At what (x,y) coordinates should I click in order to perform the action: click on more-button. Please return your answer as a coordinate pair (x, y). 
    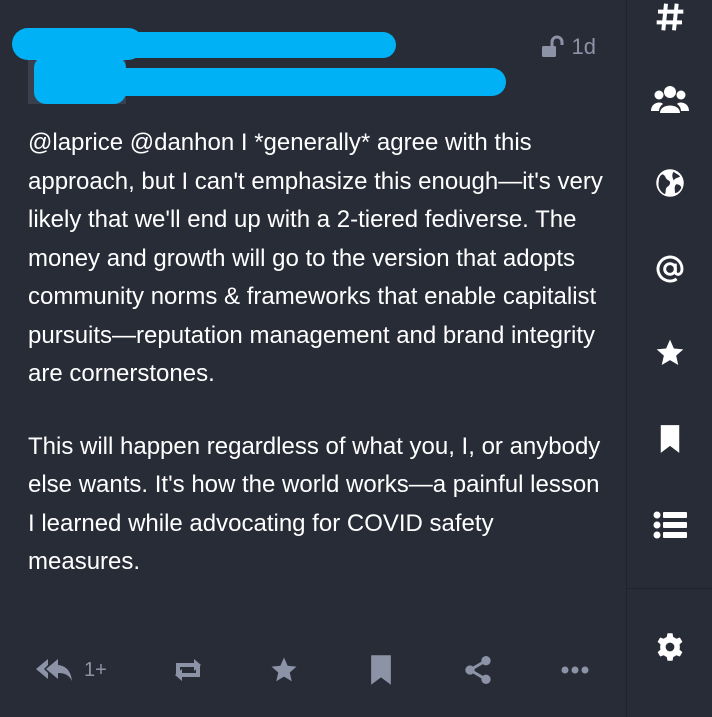
    Looking at the image, I should click on (575, 670).